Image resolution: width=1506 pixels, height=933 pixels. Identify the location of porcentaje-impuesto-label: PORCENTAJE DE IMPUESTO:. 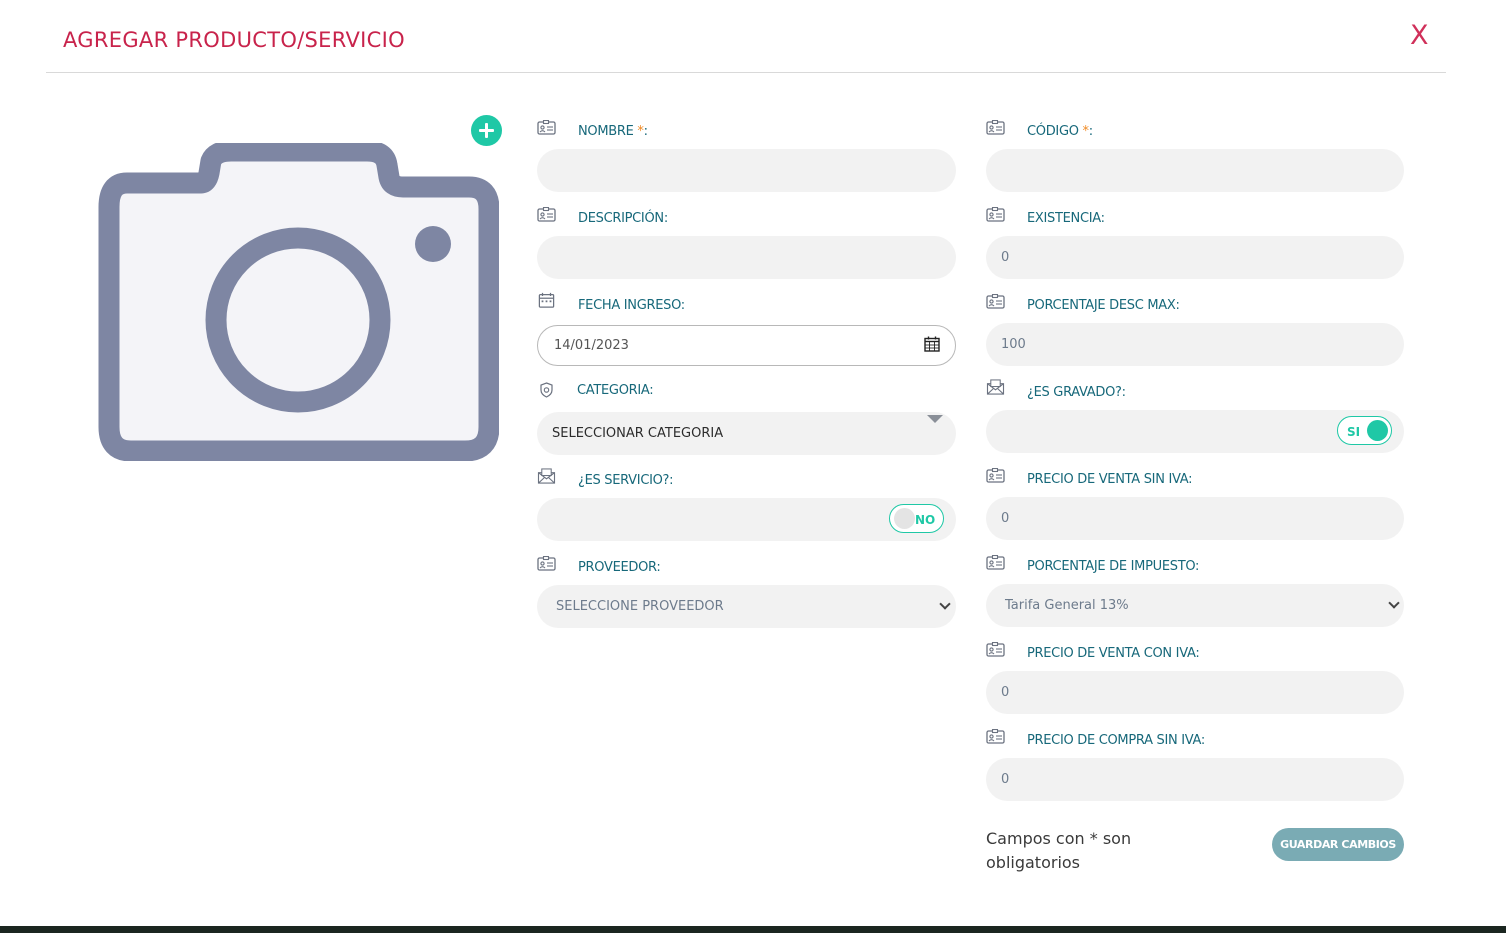
(1113, 566).